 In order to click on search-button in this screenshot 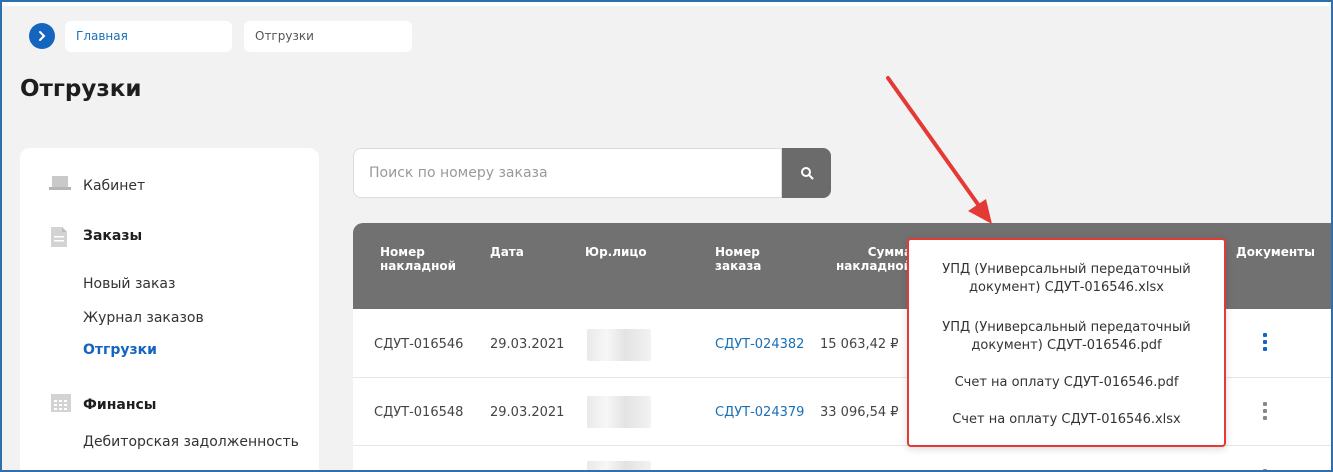, I will do `click(806, 173)`.